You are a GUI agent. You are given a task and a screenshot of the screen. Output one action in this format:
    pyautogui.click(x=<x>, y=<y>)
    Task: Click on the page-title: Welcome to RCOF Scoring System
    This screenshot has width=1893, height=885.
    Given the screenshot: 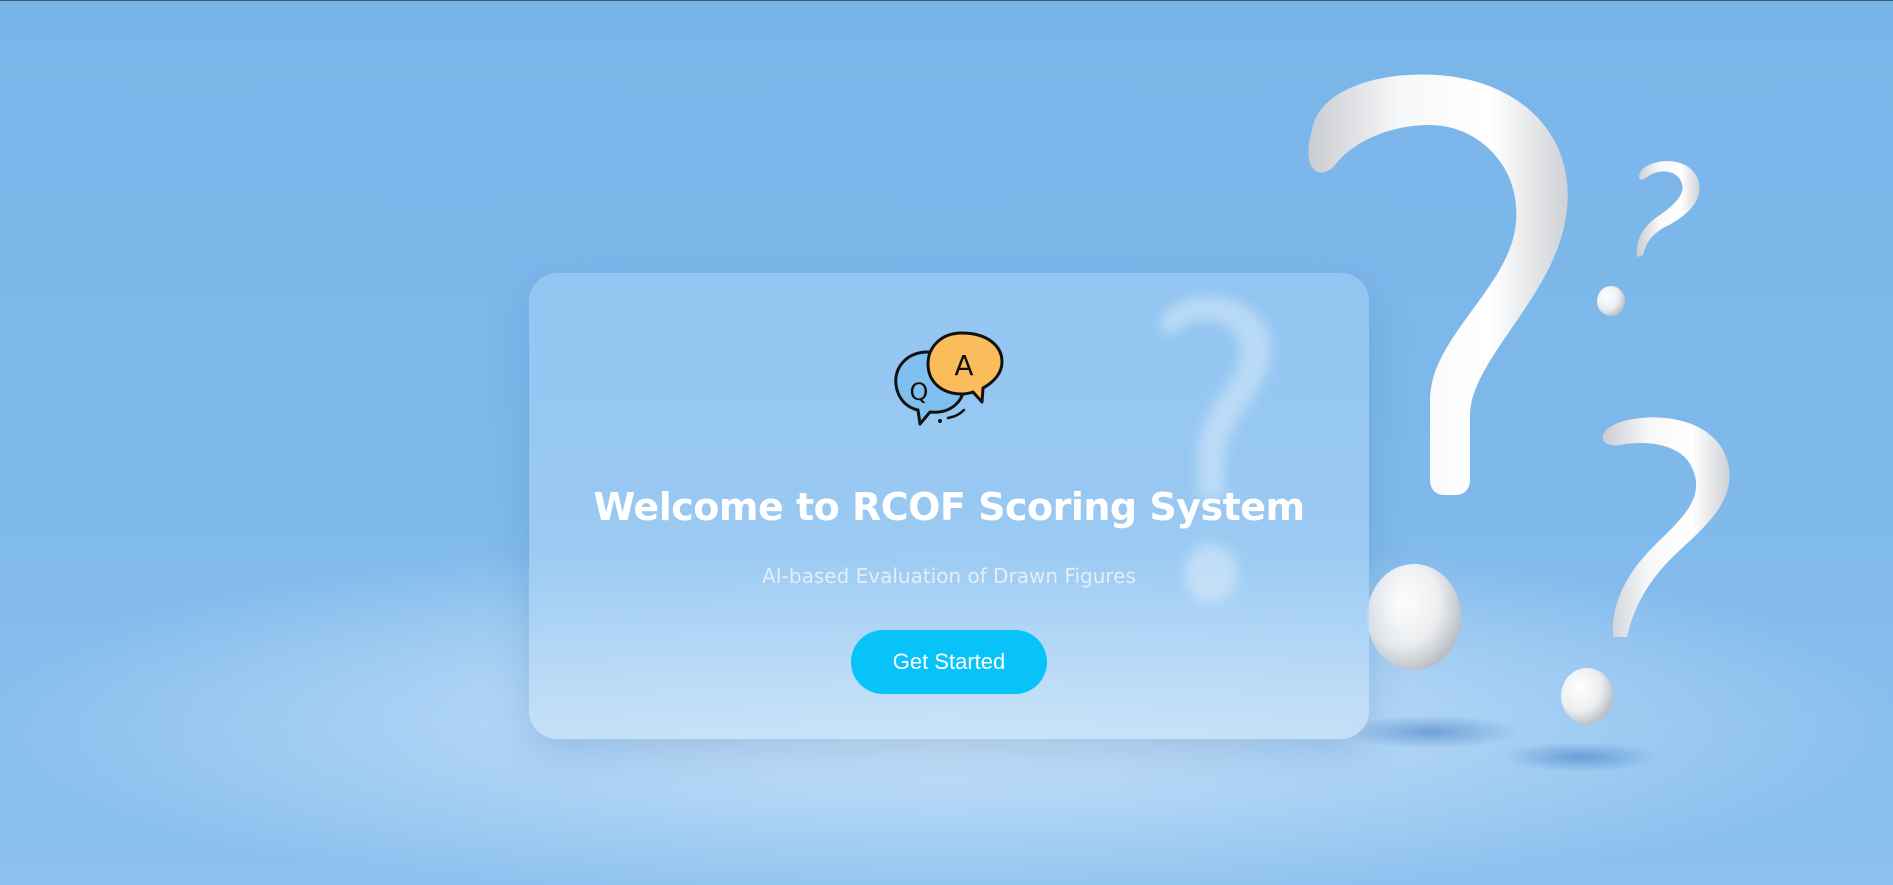 What is the action you would take?
    pyautogui.click(x=949, y=507)
    